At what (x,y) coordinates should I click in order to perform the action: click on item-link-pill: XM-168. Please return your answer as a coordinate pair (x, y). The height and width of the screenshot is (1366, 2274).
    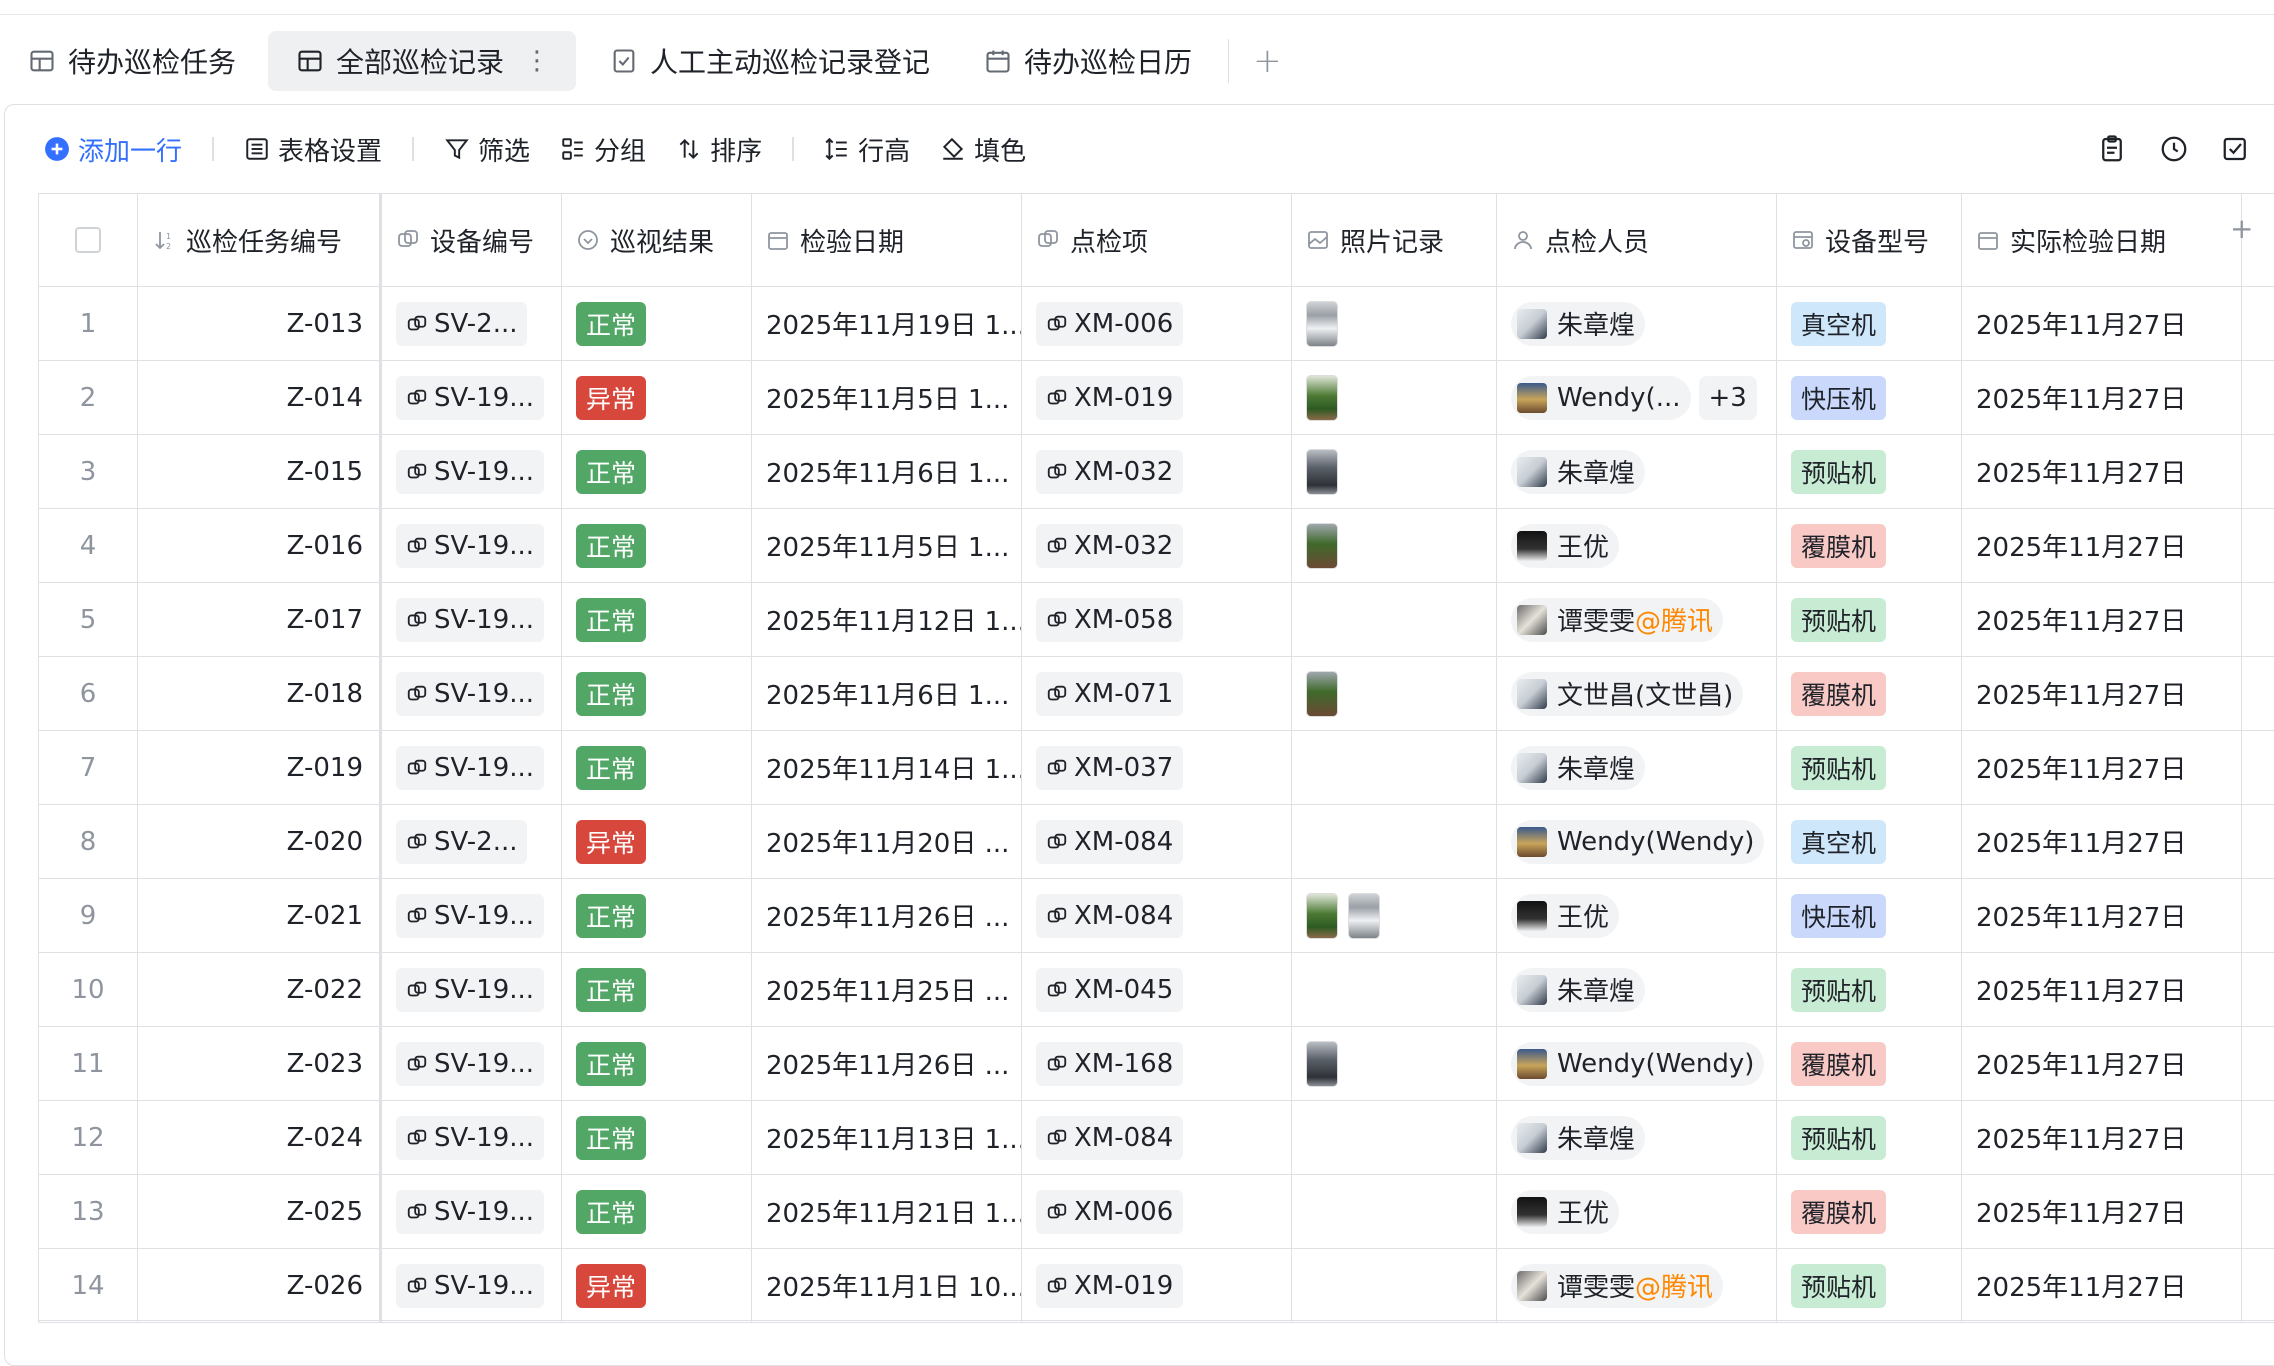
    Looking at the image, I should click on (1110, 1063).